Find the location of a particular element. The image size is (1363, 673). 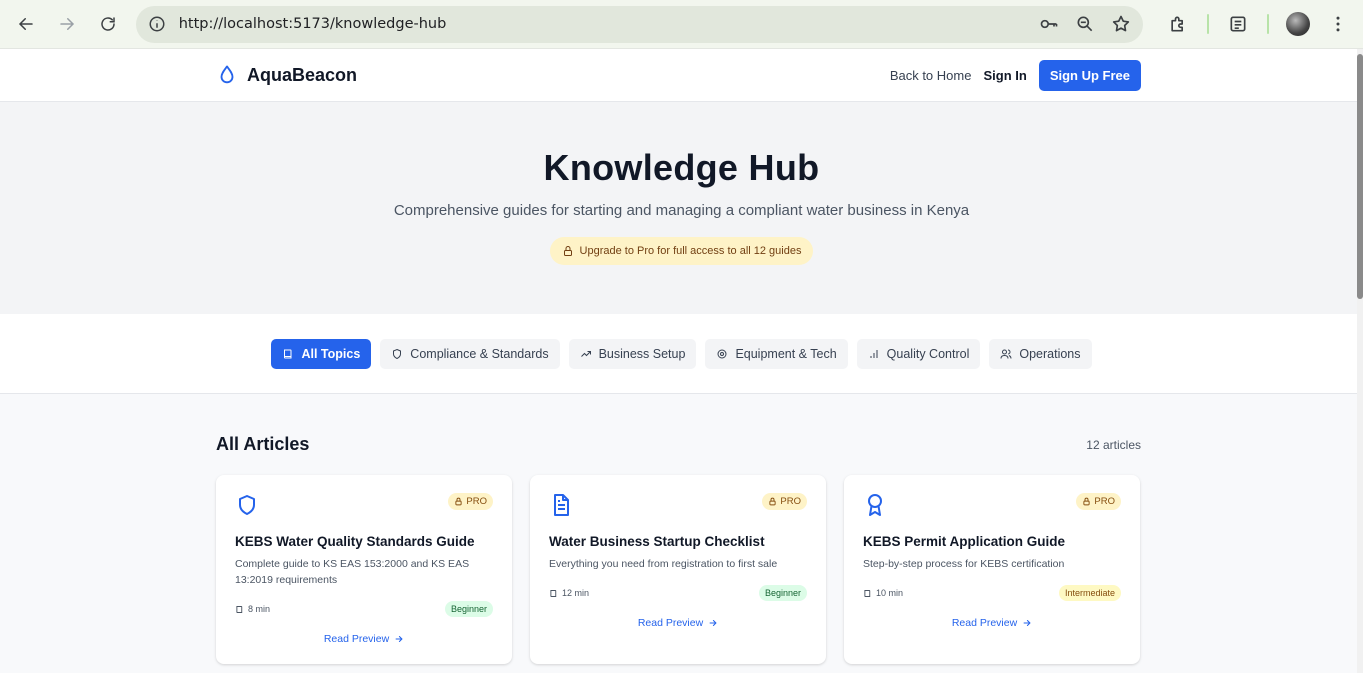

forward-icon is located at coordinates (67, 24).